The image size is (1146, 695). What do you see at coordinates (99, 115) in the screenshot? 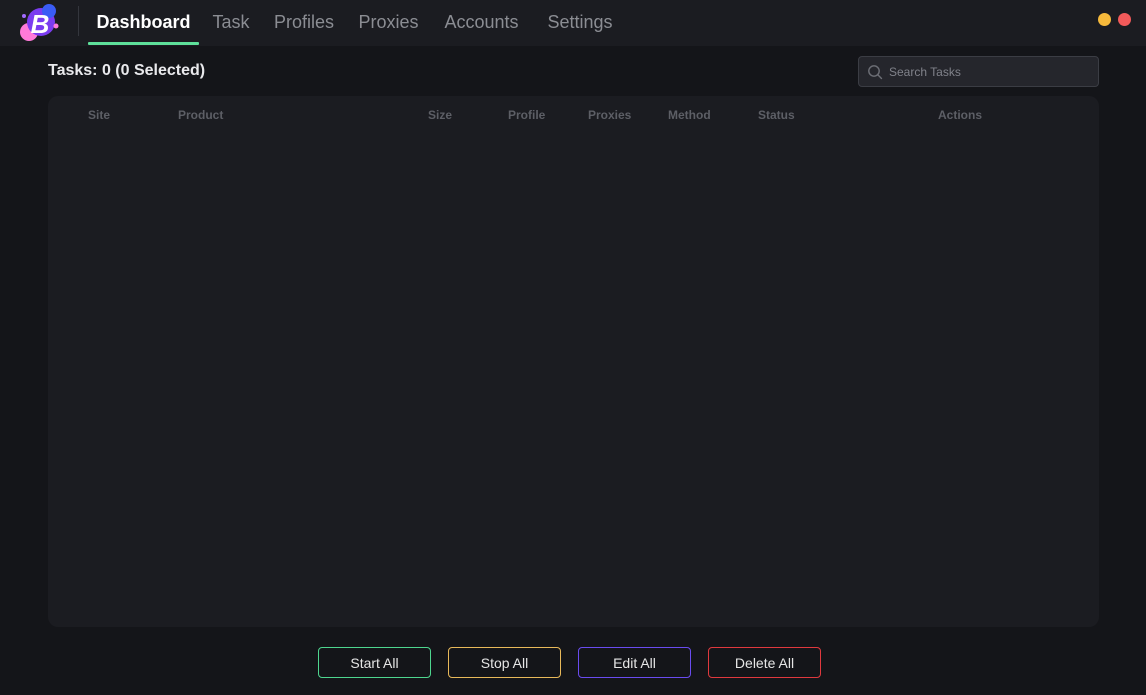
I see `column-header-site: Site` at bounding box center [99, 115].